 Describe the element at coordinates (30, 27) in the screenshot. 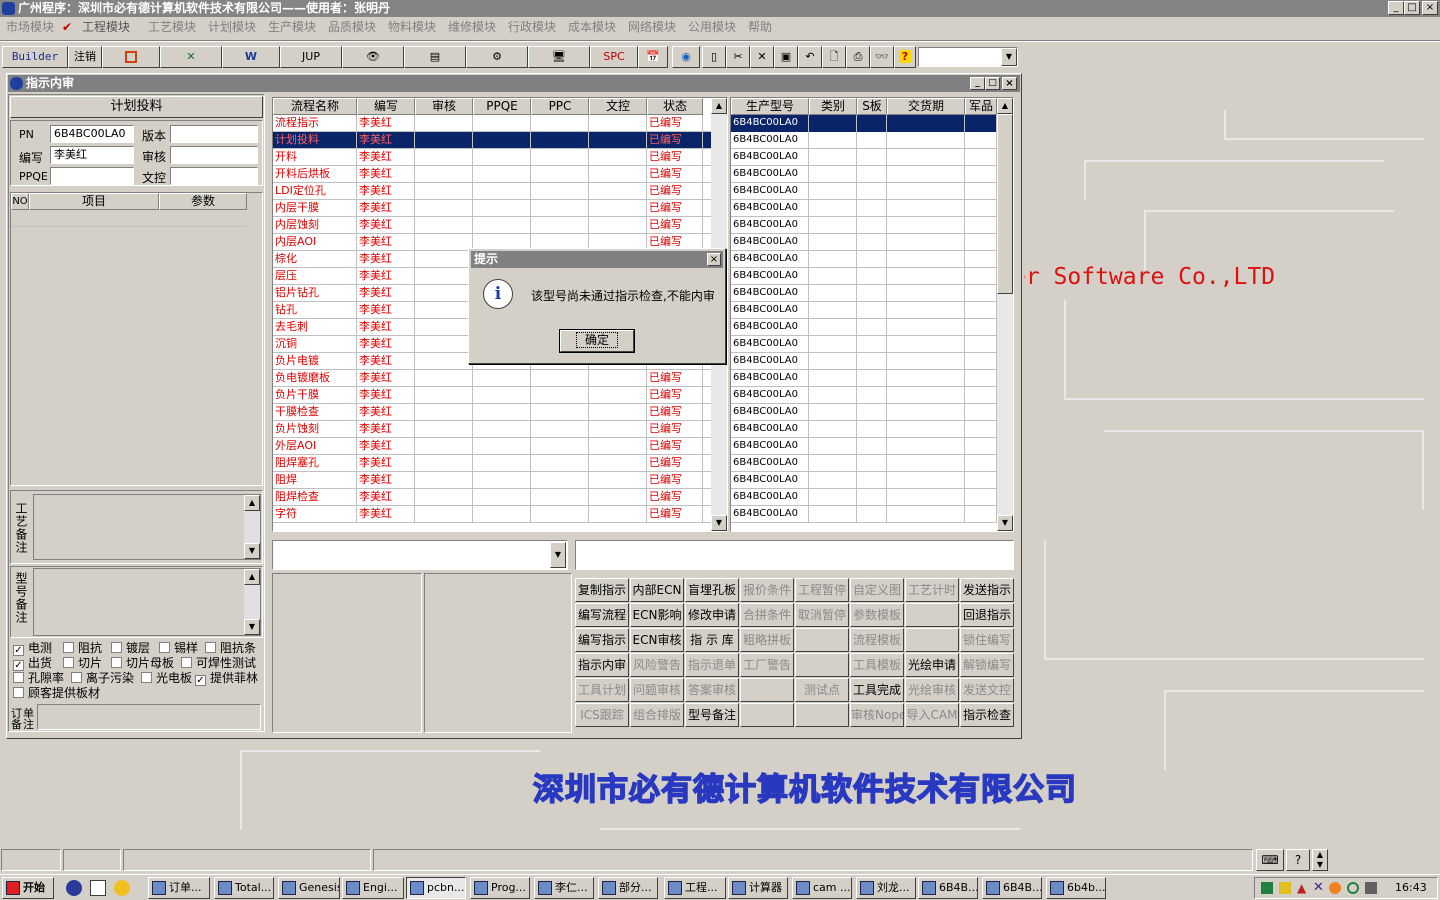

I see `menu-market: 市场模块` at that location.